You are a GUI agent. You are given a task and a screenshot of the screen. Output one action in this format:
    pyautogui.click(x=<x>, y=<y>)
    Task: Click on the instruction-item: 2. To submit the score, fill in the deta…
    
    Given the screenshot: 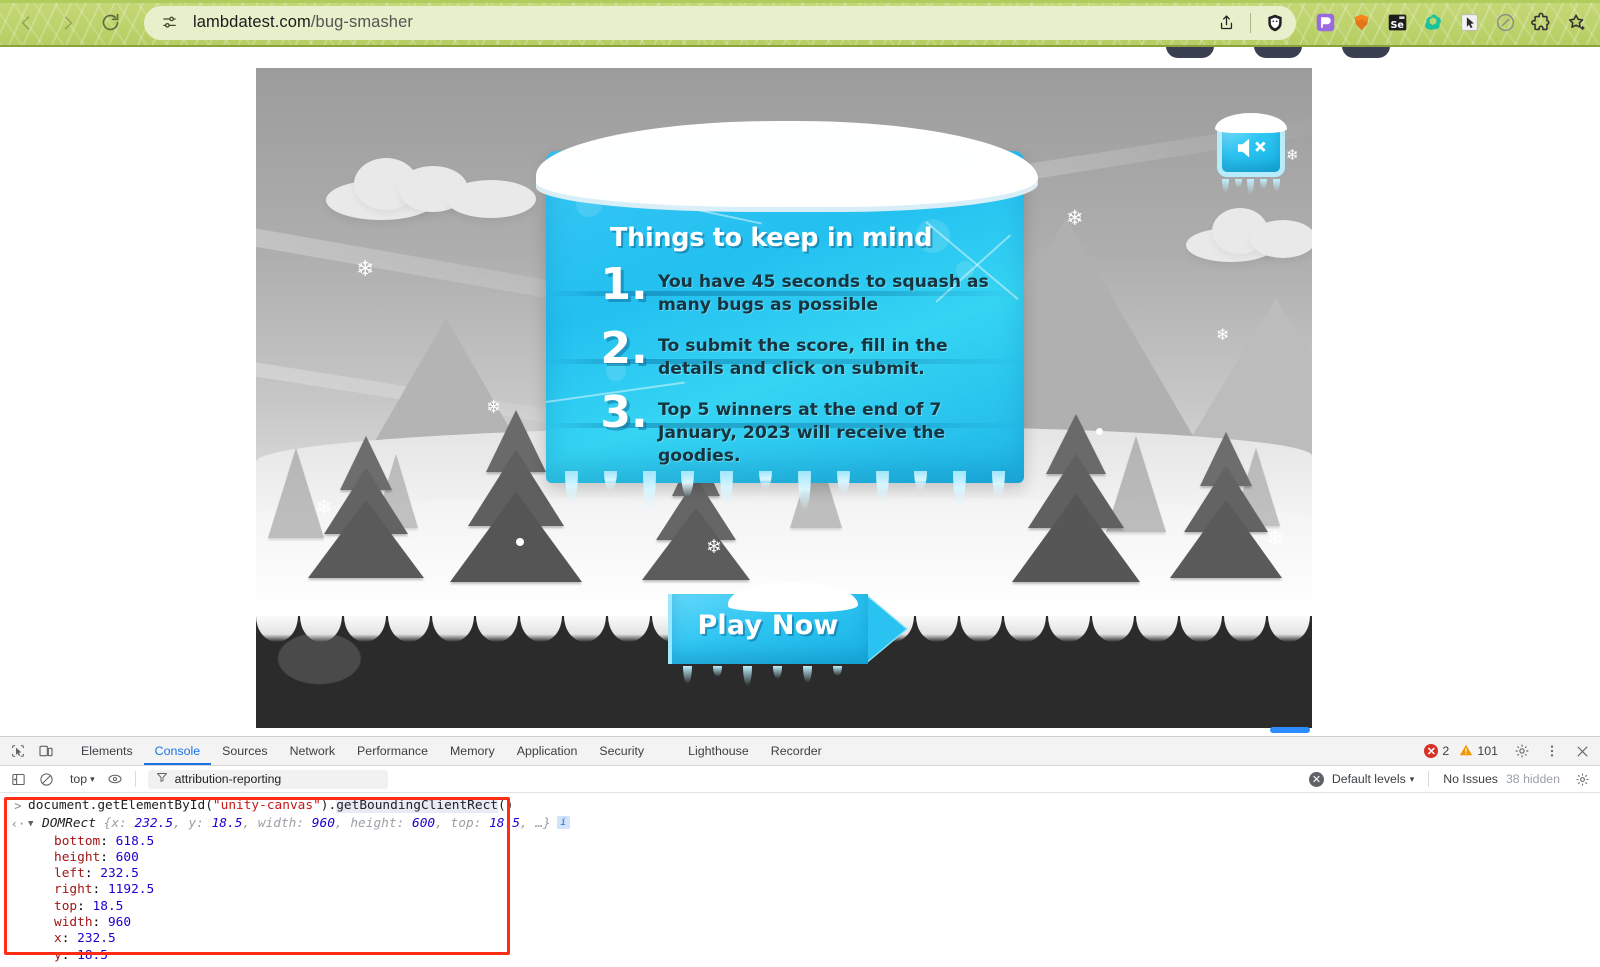 What is the action you would take?
    pyautogui.click(x=808, y=359)
    